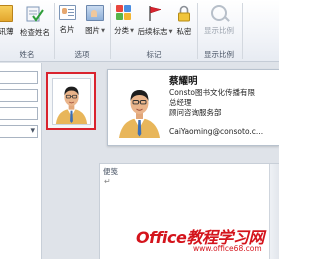 The height and width of the screenshot is (259, 320). What do you see at coordinates (154, 54) in the screenshot?
I see `group-label-tags: 标记` at bounding box center [154, 54].